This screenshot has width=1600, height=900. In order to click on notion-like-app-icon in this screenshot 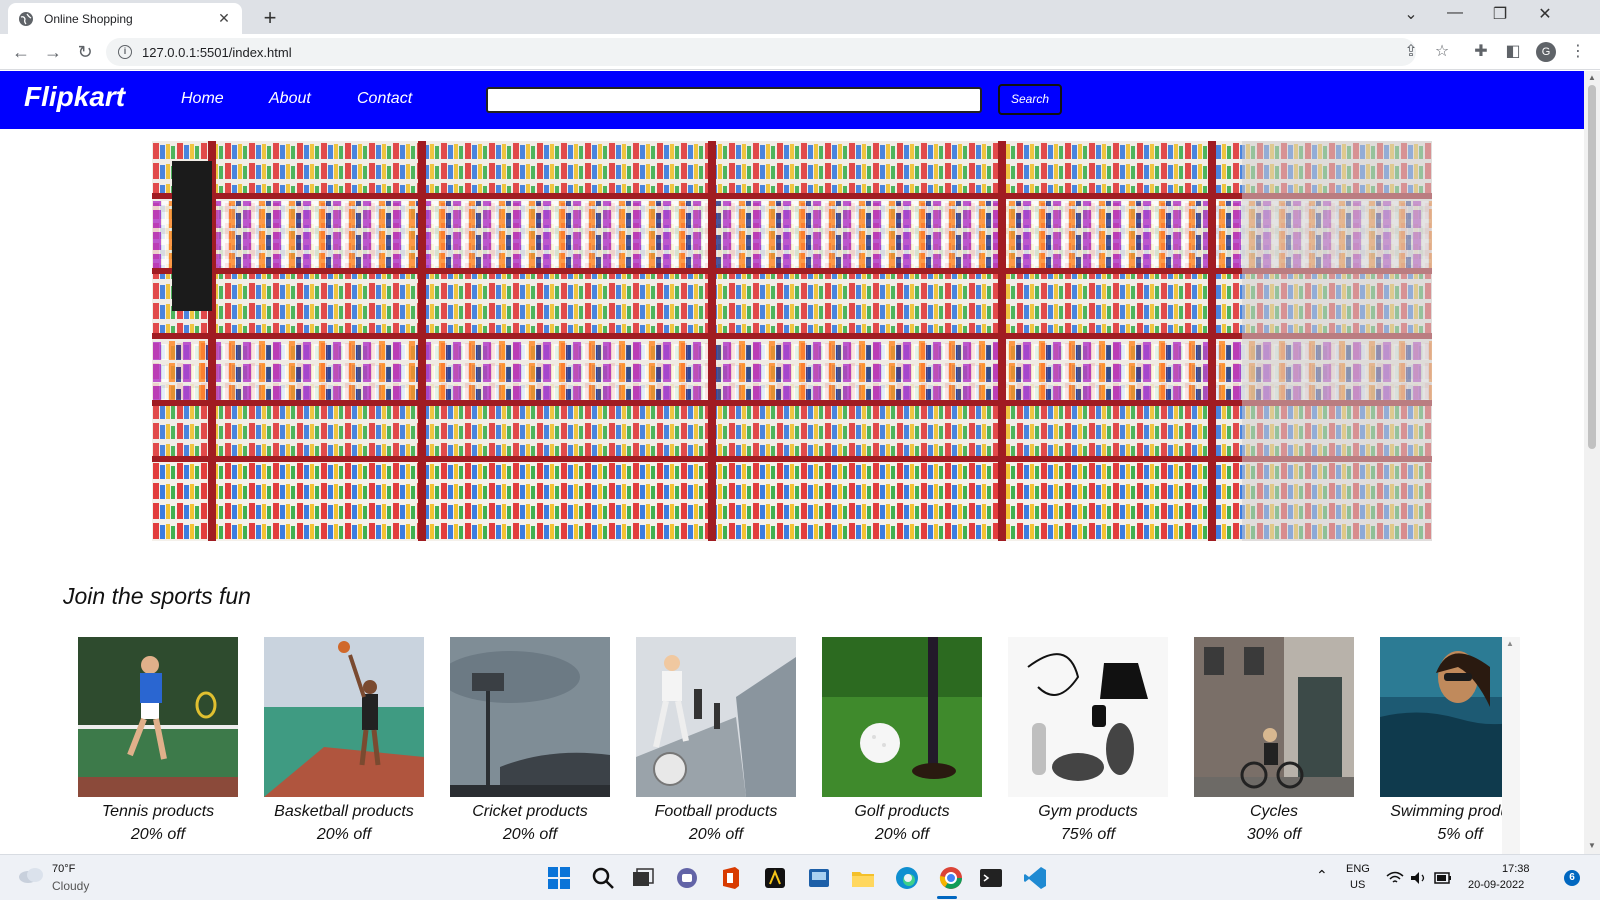, I will do `click(775, 878)`.